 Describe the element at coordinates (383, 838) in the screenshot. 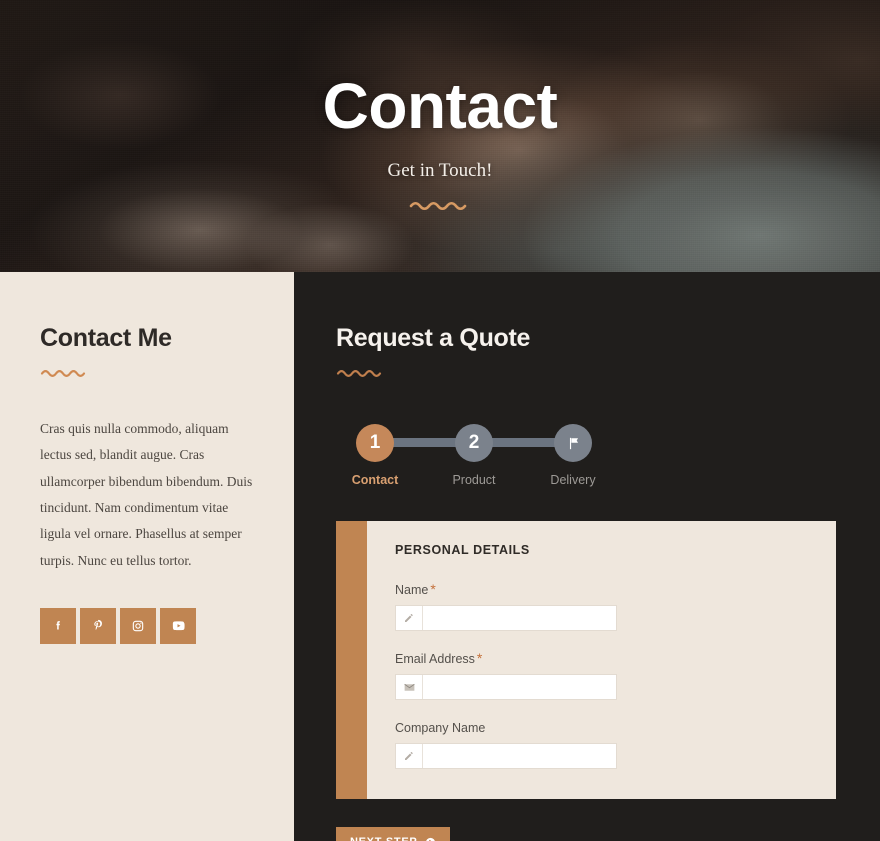

I see `next-step-label: NEXT STEP` at that location.